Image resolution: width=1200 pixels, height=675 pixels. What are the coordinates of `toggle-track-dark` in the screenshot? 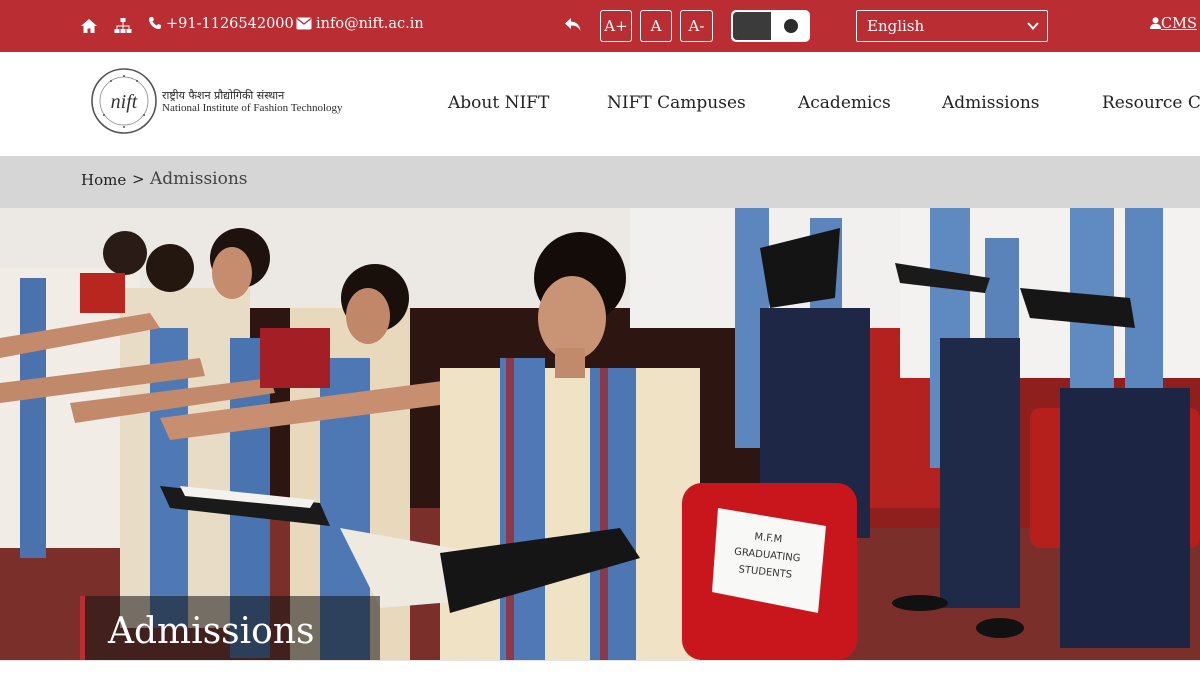 It's located at (752, 26).